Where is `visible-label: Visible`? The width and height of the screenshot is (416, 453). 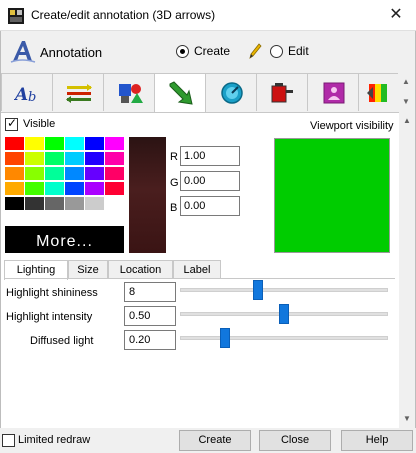
visible-label: Visible is located at coordinates (39, 124).